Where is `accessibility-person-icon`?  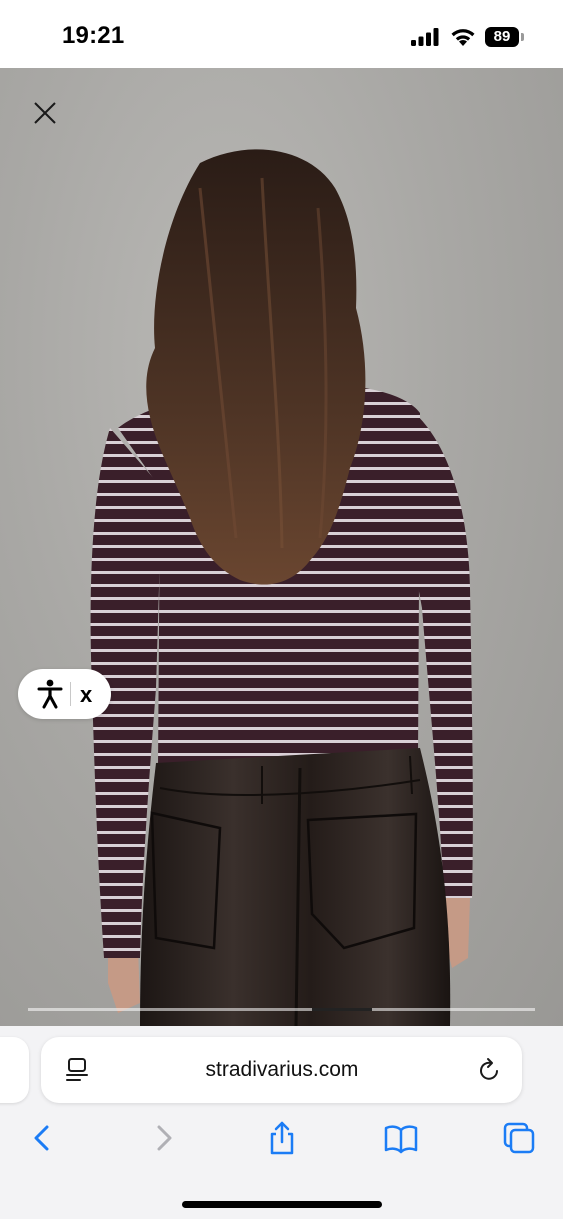
accessibility-person-icon is located at coordinates (50, 694).